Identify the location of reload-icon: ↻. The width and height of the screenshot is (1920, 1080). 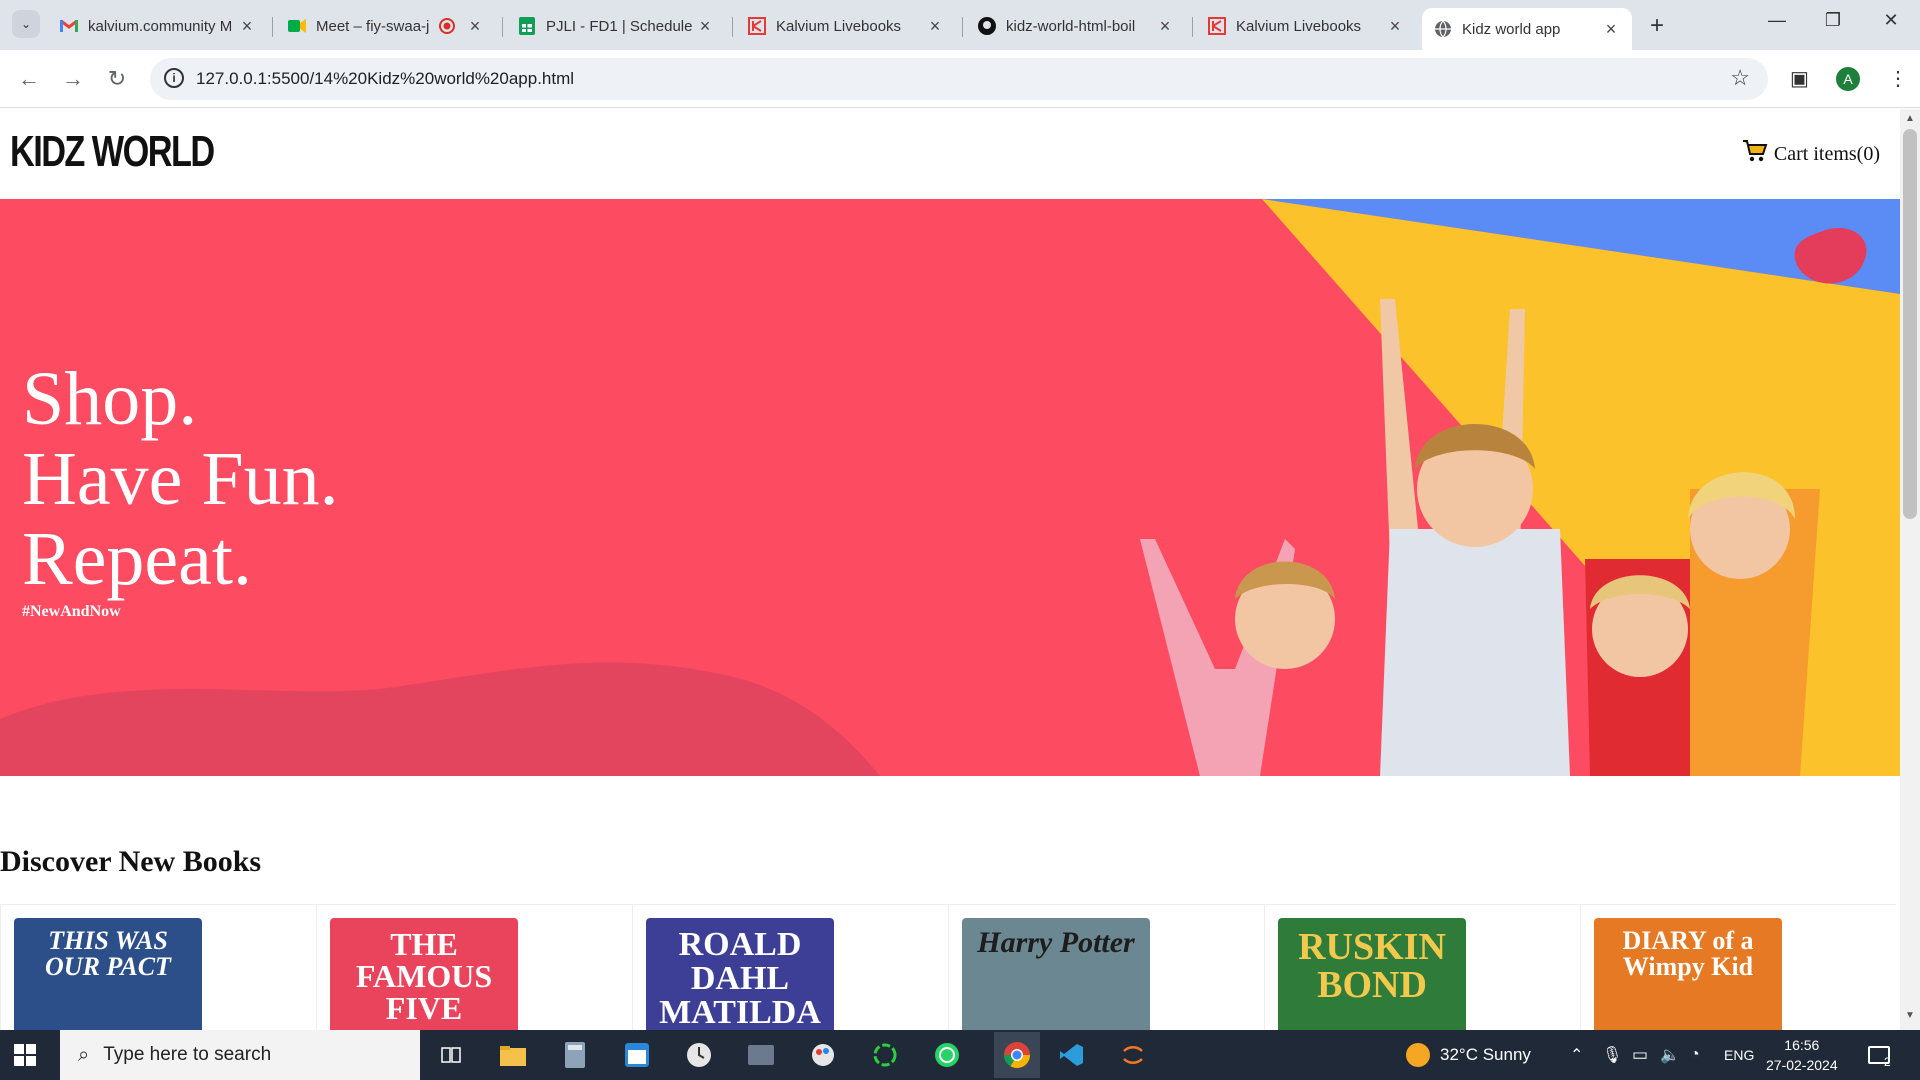
(117, 79).